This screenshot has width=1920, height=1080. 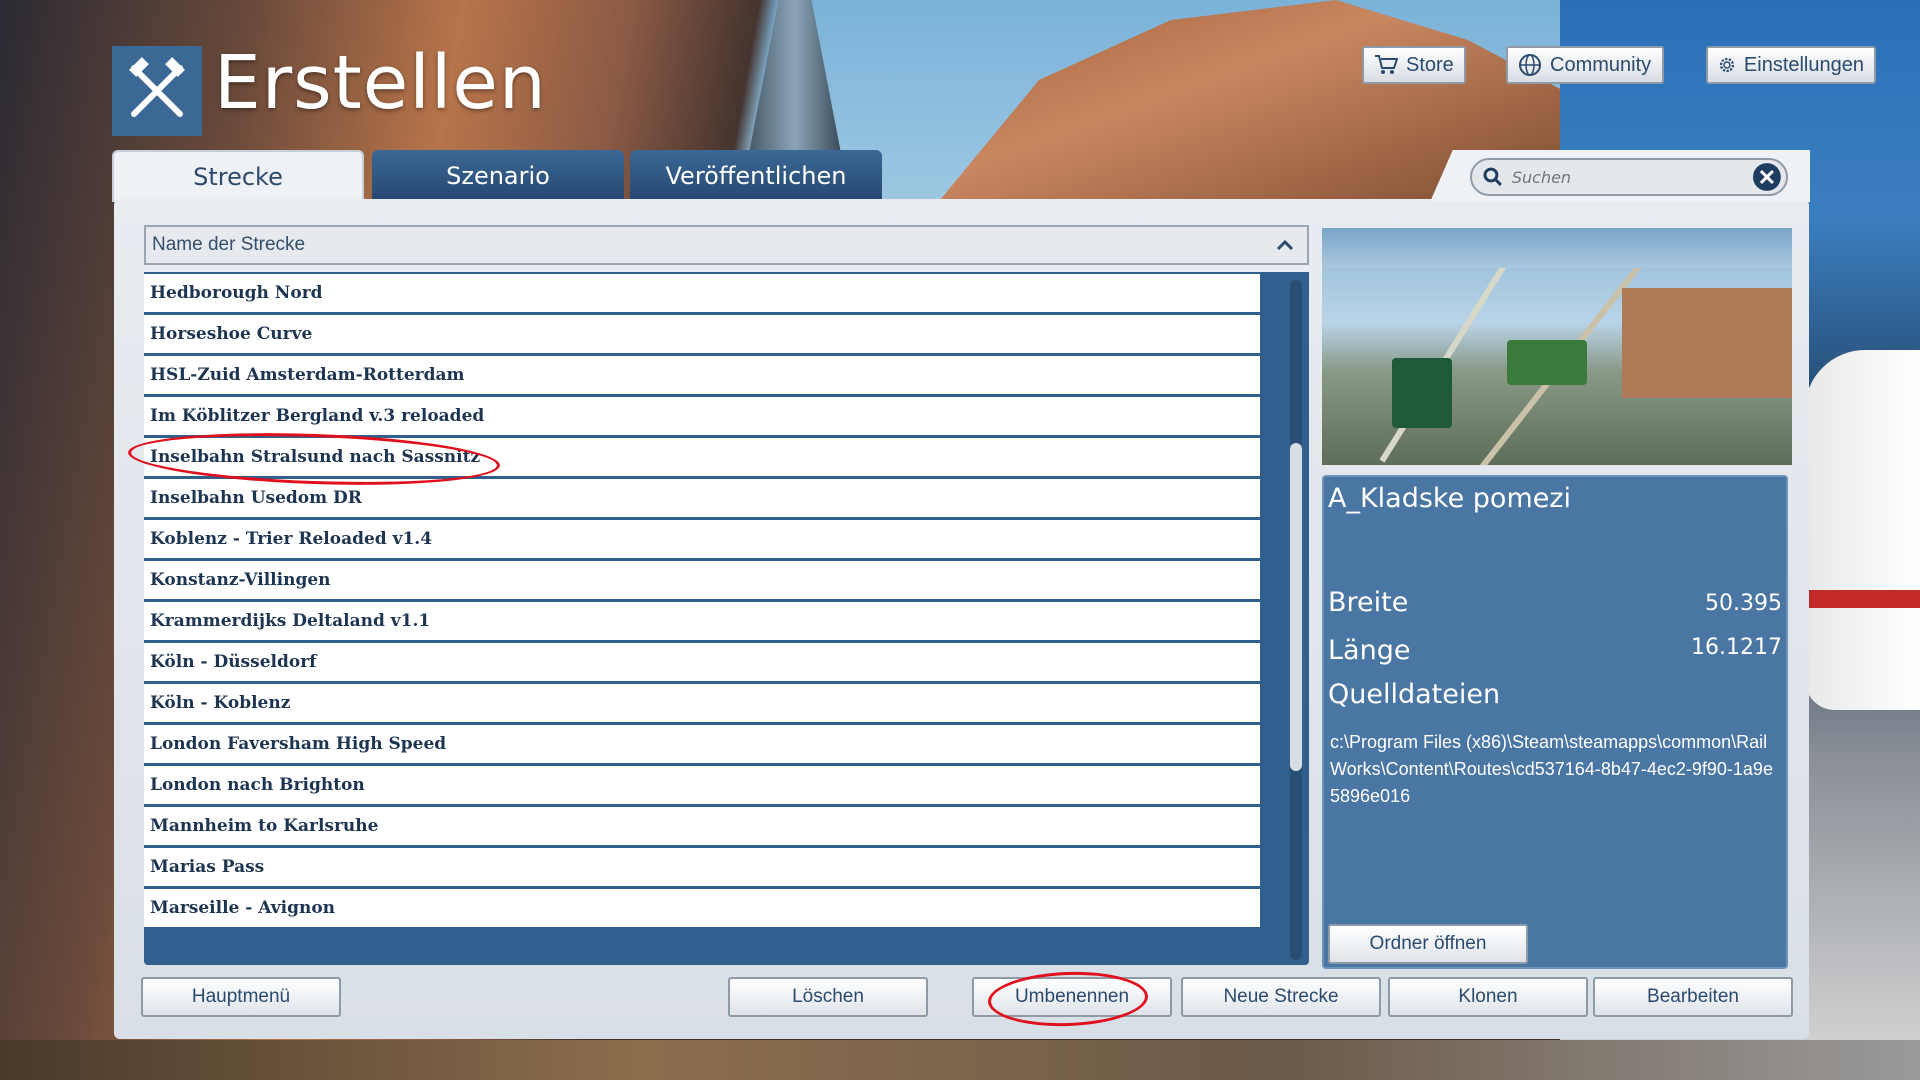 What do you see at coordinates (241, 997) in the screenshot?
I see `main-menu-button: Hauptmenü` at bounding box center [241, 997].